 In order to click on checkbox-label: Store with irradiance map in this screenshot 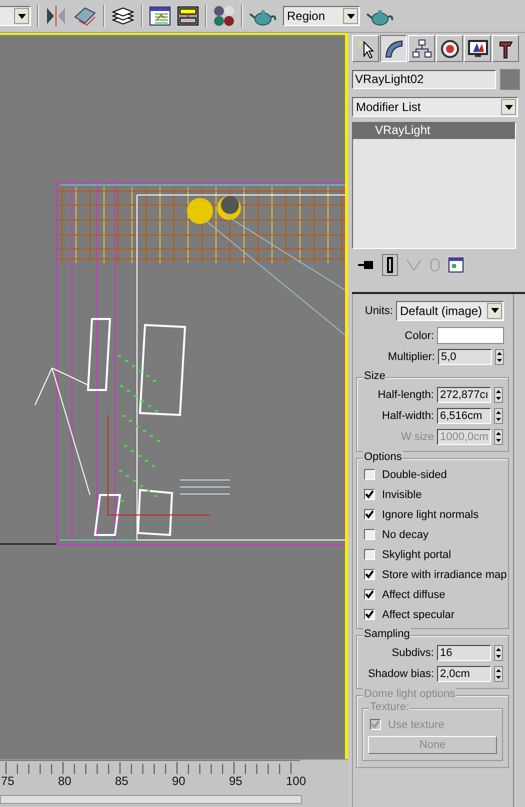, I will do `click(444, 574)`.